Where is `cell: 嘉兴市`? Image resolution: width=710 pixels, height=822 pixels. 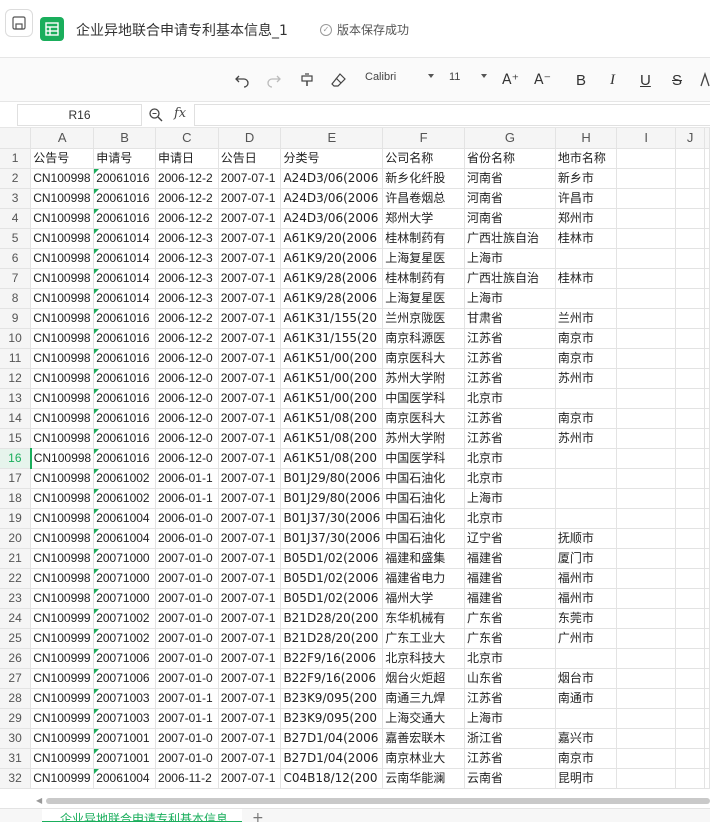
cell: 嘉兴市 is located at coordinates (586, 738).